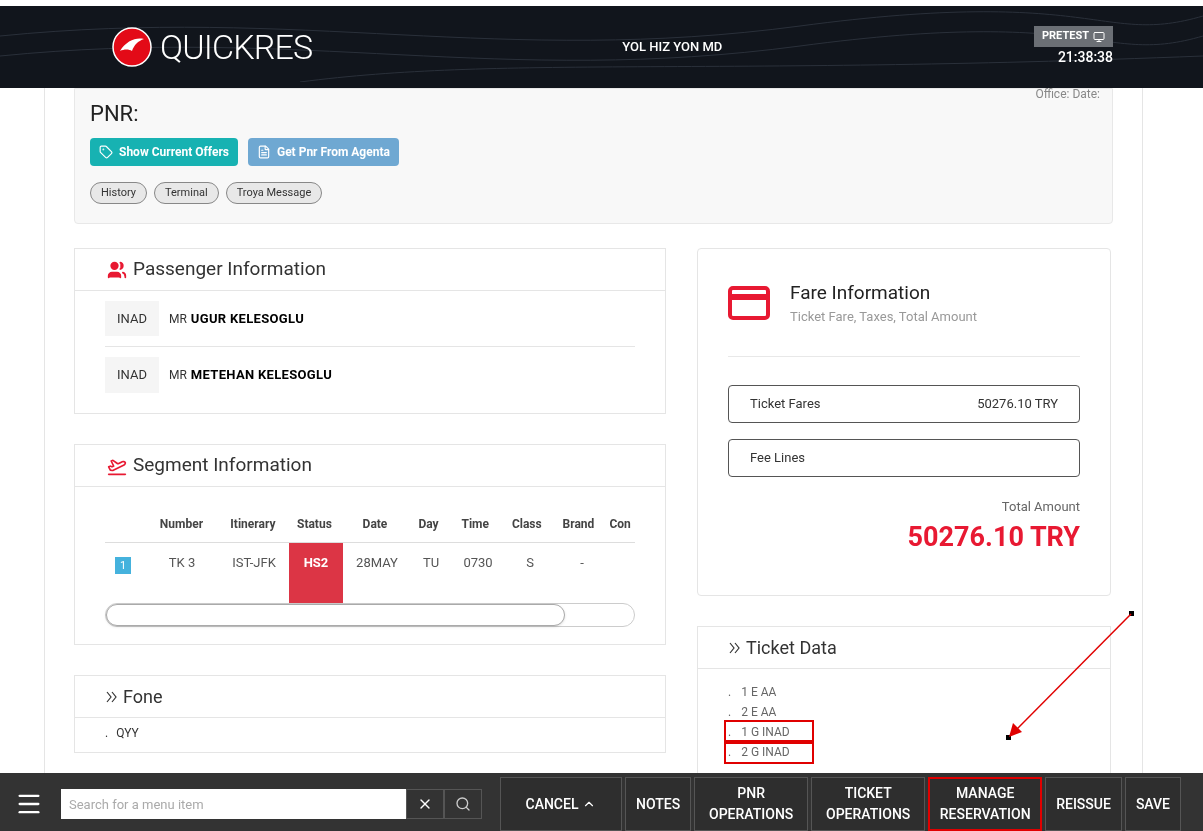  Describe the element at coordinates (759, 692) in the screenshot. I see `ticket-entry: 1 E AA` at that location.